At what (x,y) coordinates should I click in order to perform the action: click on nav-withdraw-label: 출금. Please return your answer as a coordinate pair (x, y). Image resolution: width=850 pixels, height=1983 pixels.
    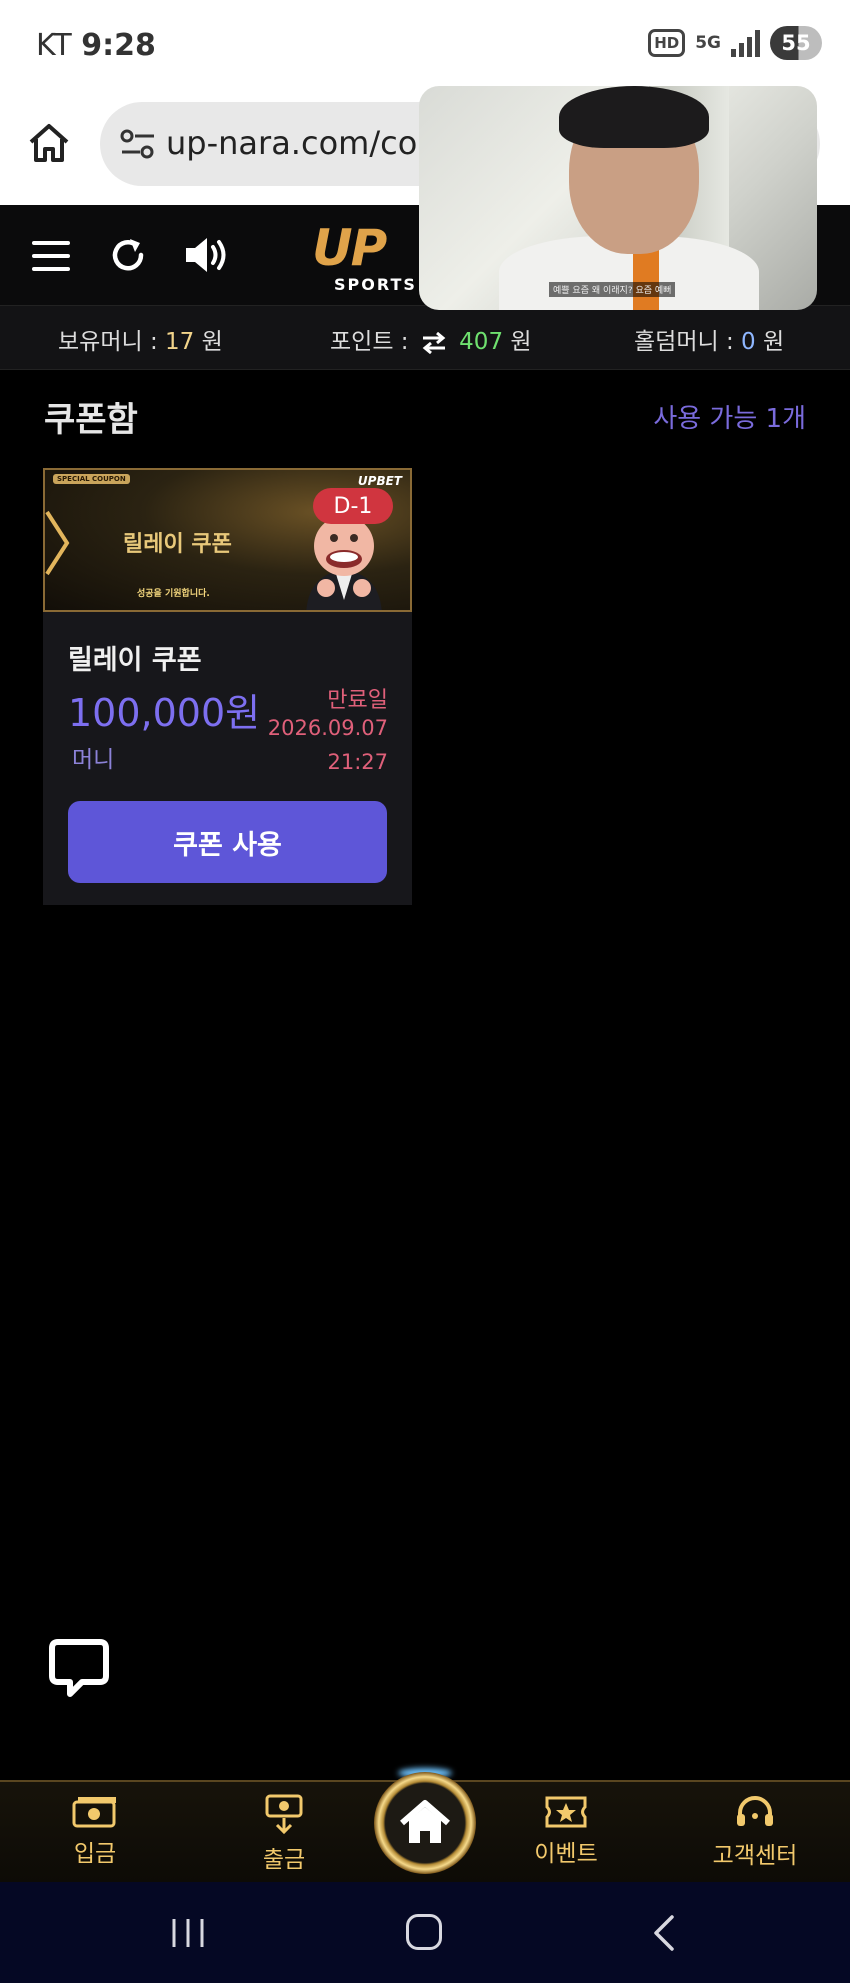
    Looking at the image, I should click on (284, 1860).